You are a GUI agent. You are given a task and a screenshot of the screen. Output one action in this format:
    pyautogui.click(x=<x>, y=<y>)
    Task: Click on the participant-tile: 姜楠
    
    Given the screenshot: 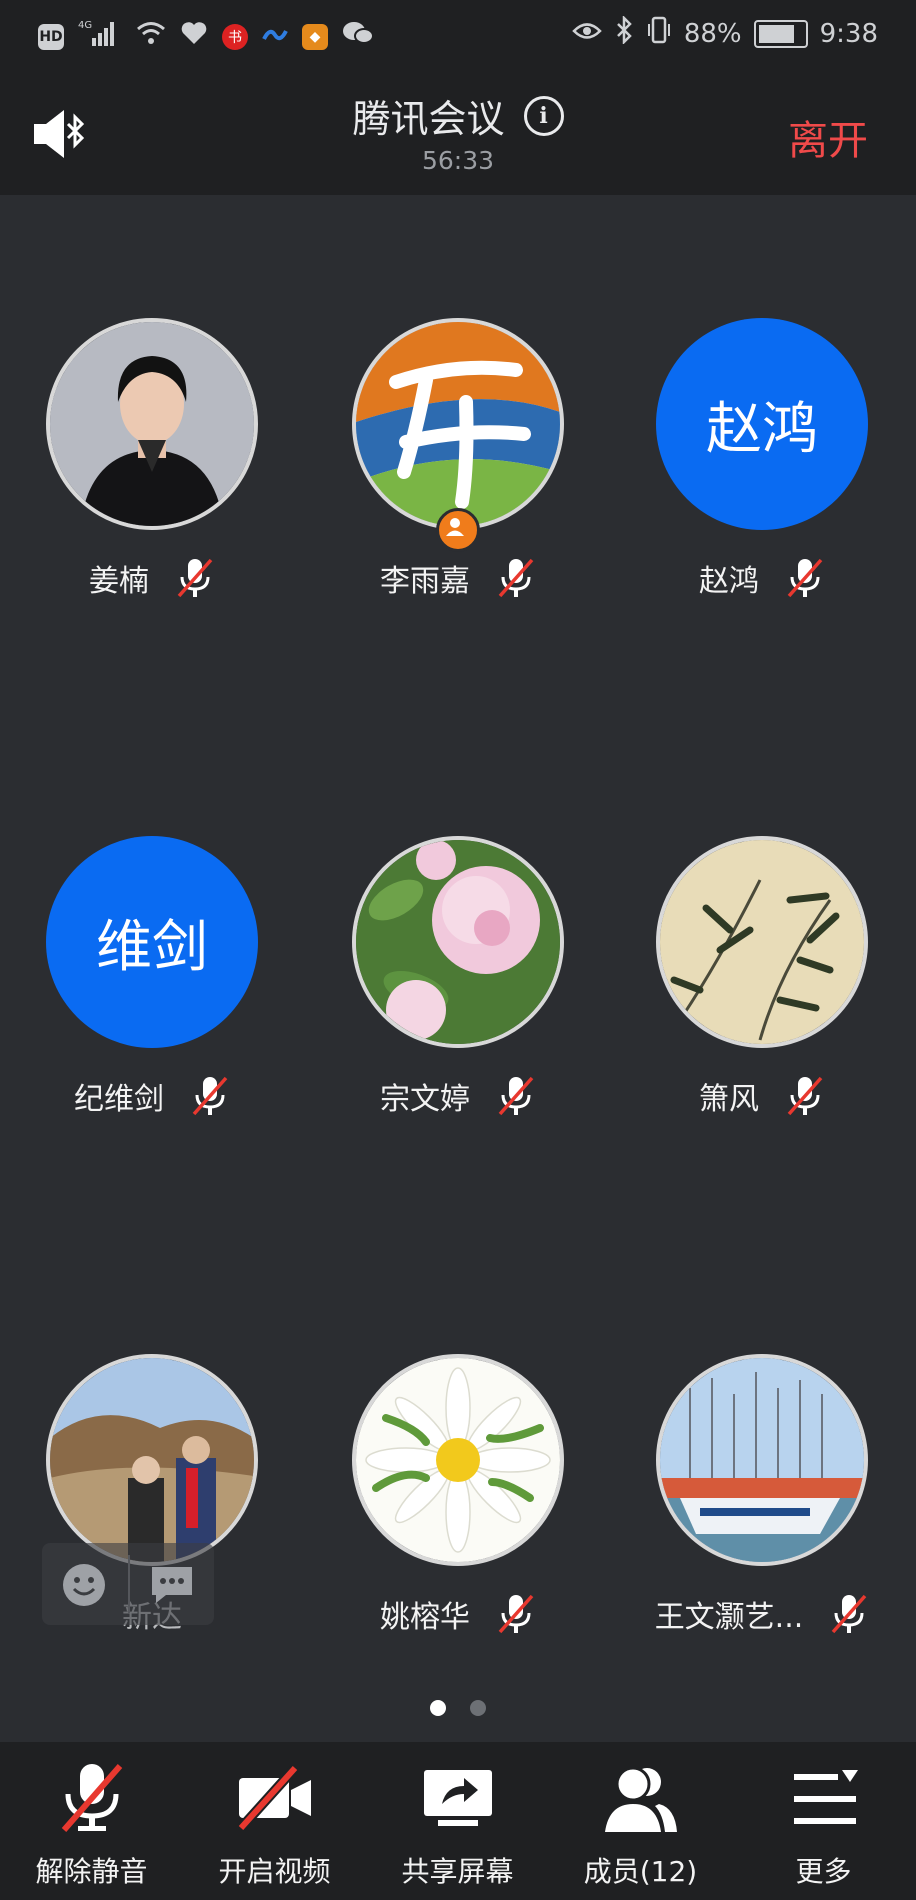 What is the action you would take?
    pyautogui.click(x=152, y=463)
    